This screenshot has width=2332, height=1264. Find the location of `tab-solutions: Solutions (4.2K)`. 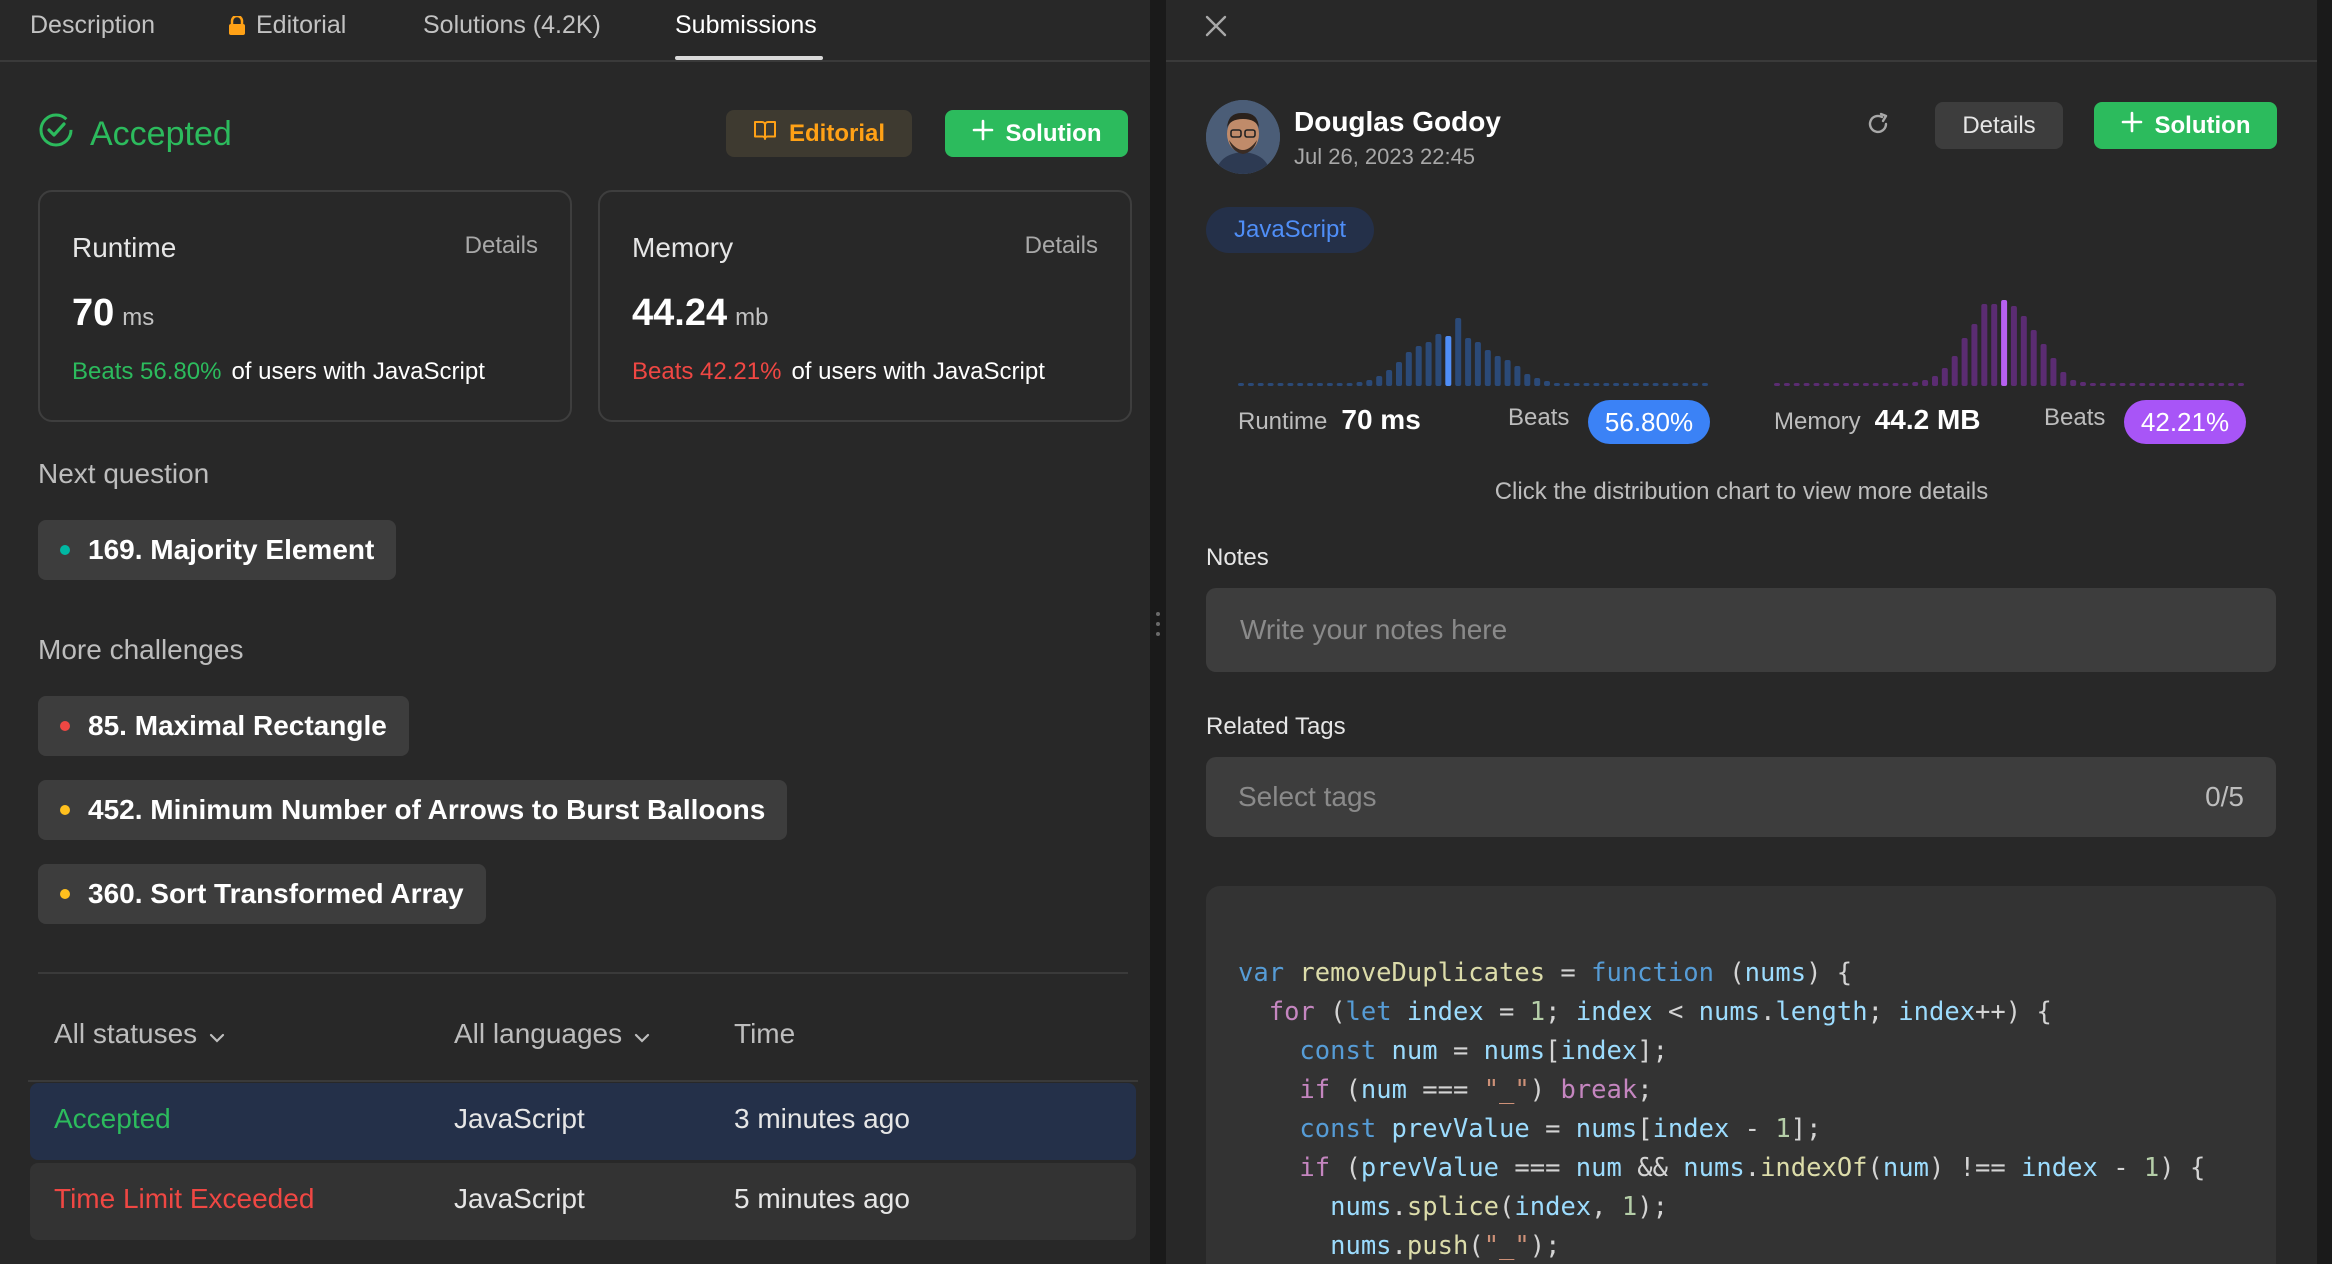

tab-solutions: Solutions (4.2K) is located at coordinates (512, 35).